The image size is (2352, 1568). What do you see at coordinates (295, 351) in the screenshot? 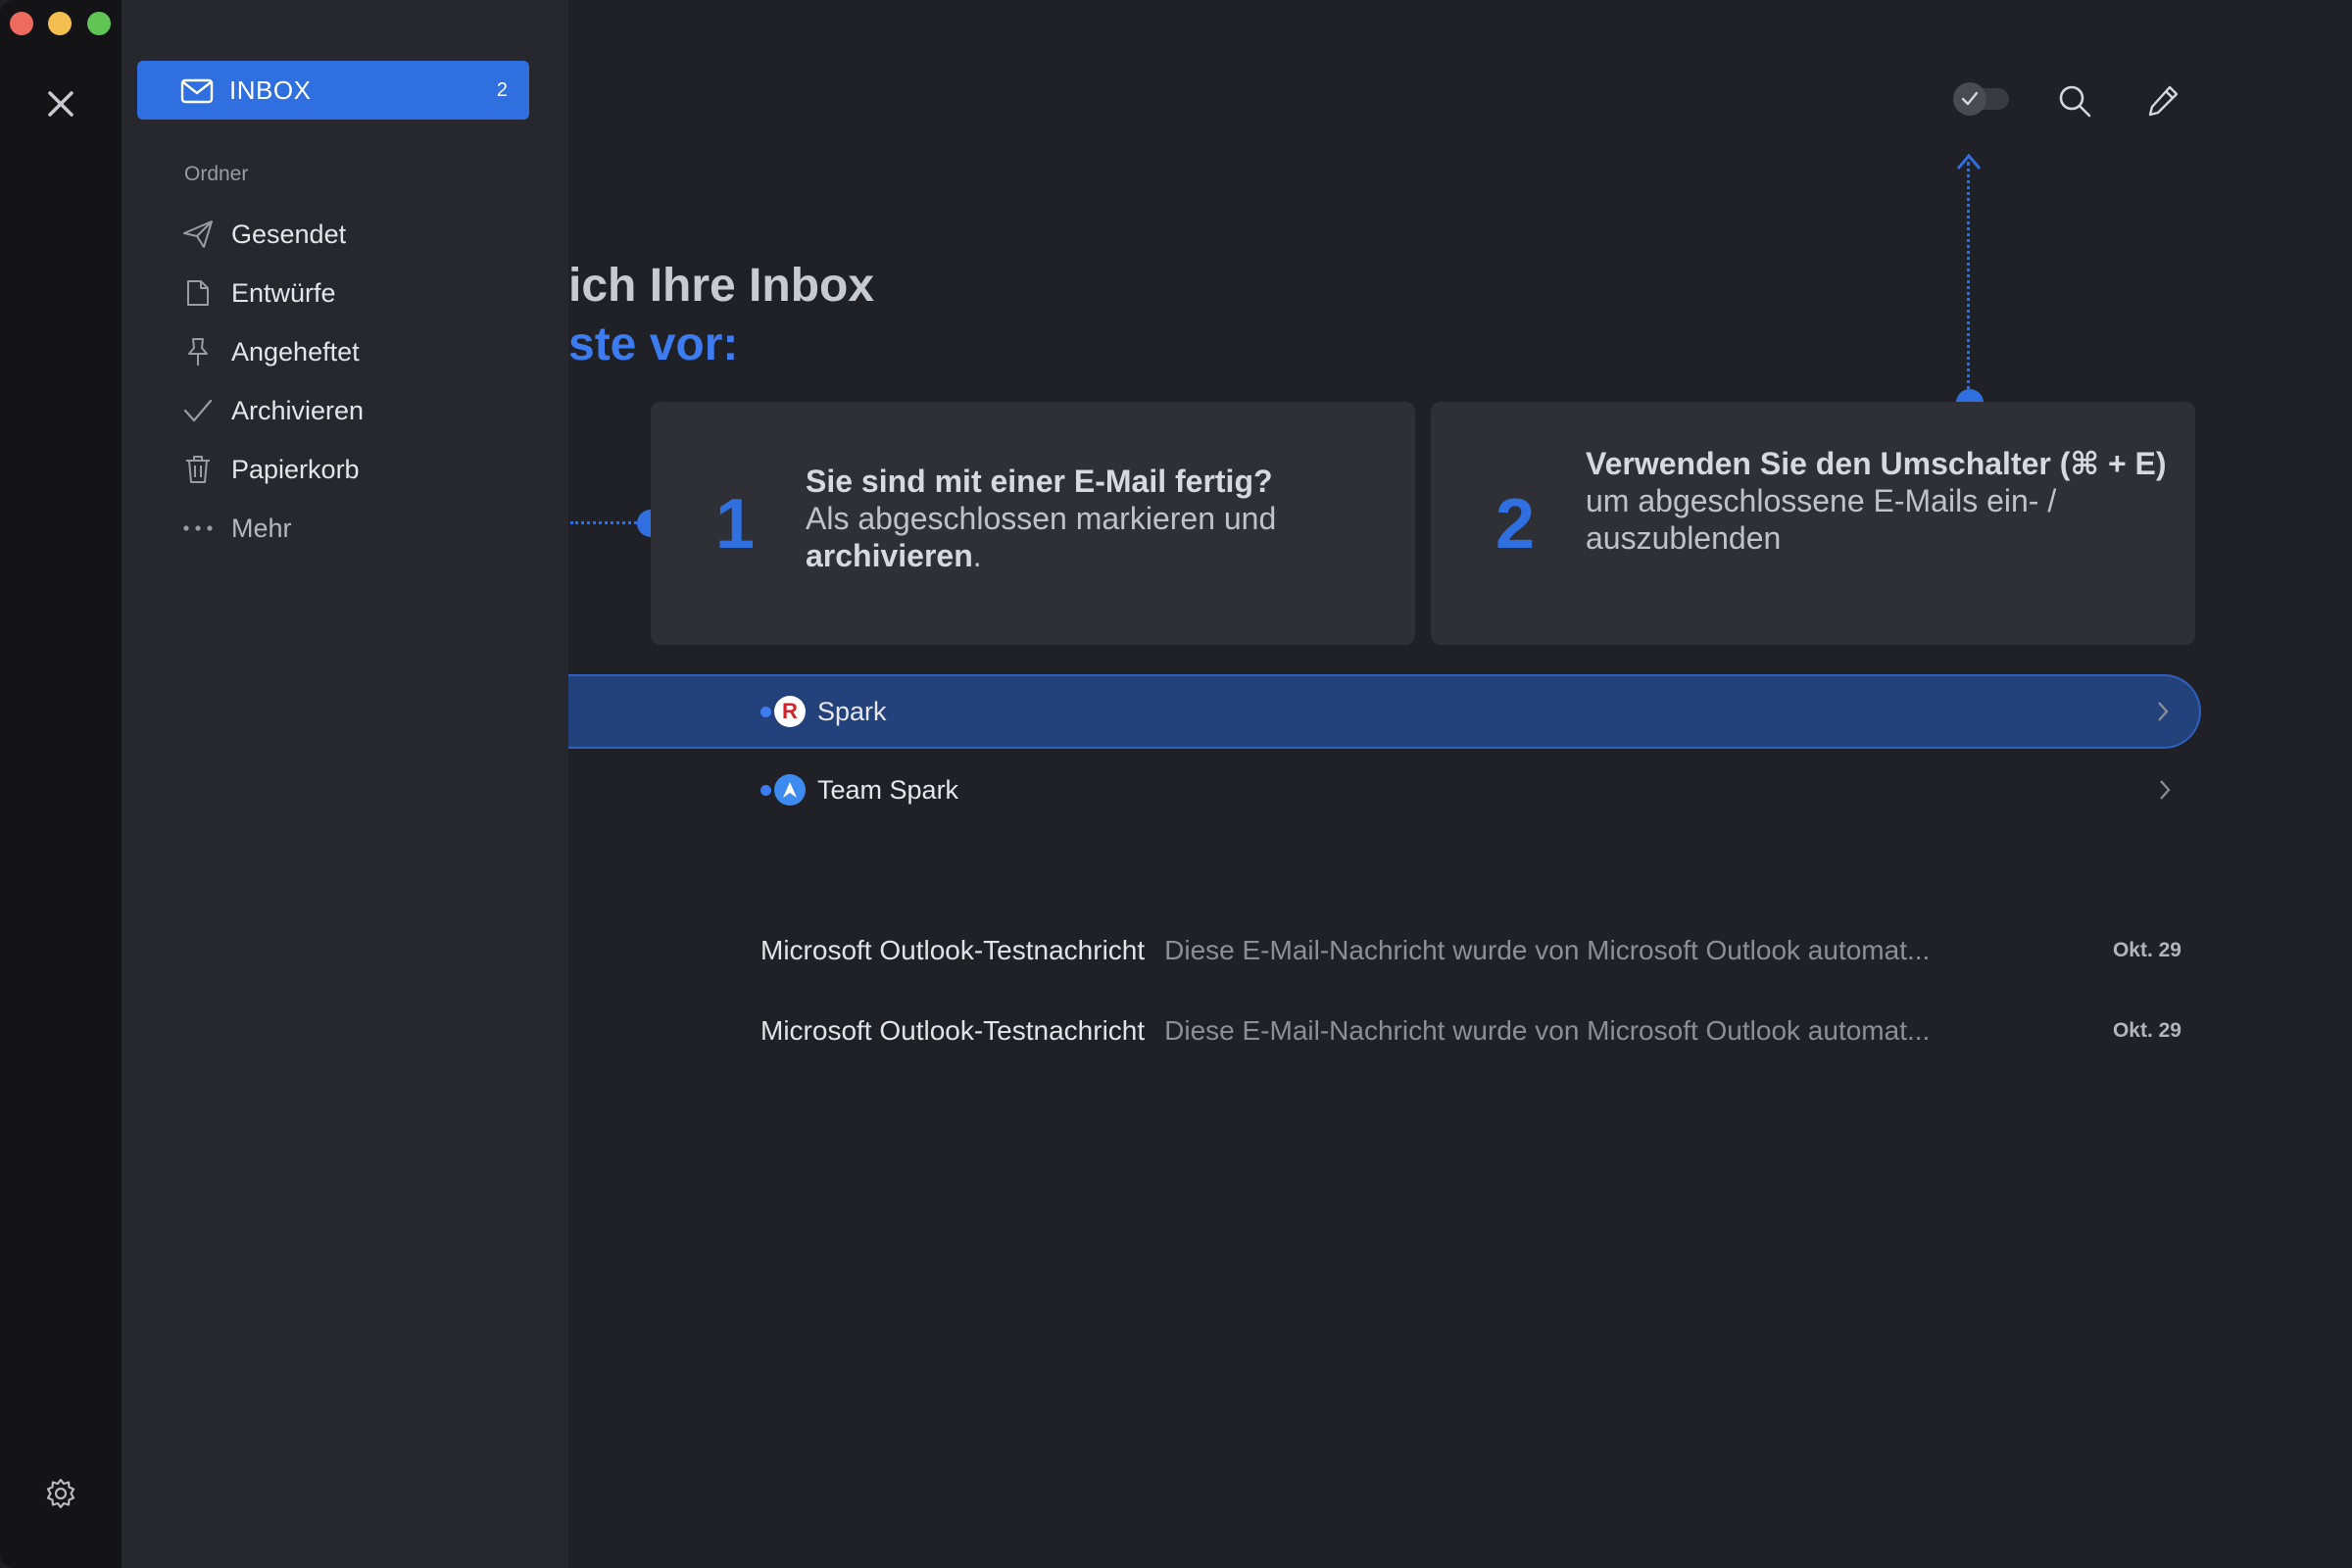
I see `sidebar-item-label: Angeheftet` at bounding box center [295, 351].